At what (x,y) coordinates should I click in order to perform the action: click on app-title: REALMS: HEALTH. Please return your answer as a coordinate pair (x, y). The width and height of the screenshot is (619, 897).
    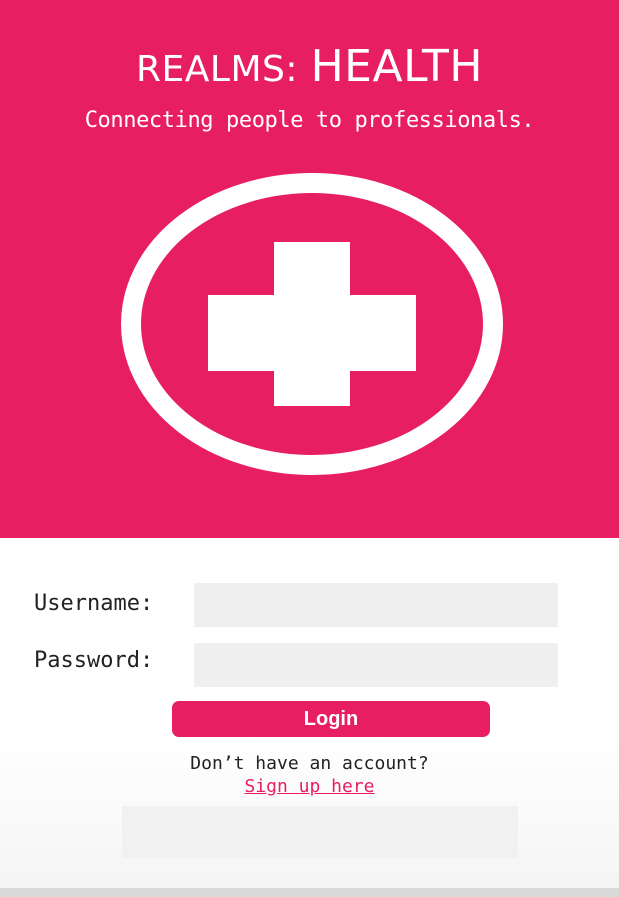
    Looking at the image, I should click on (309, 68).